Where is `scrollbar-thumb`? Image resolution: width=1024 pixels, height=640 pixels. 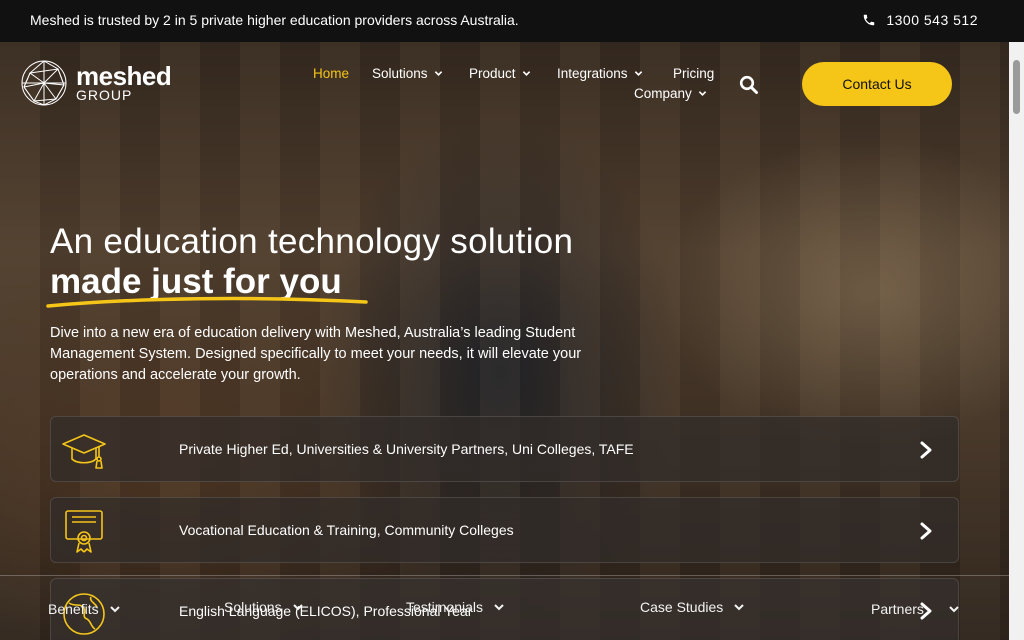
scrollbar-thumb is located at coordinates (1016, 87).